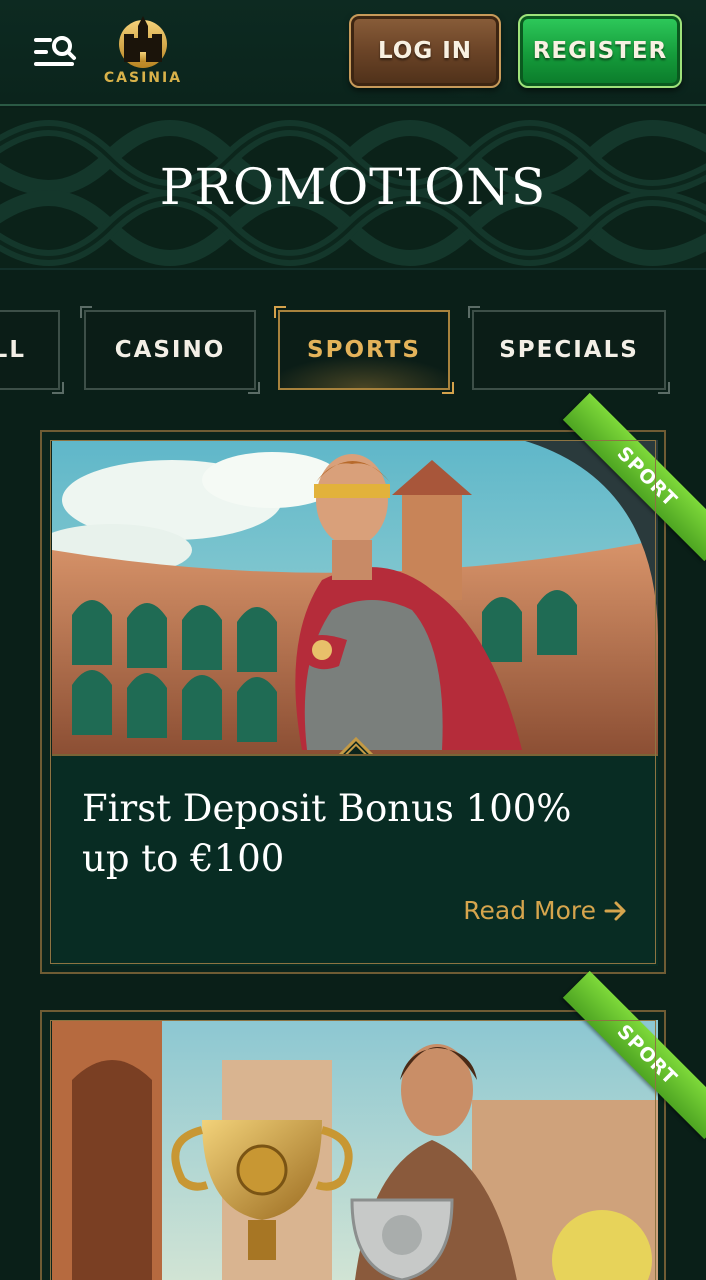 The width and height of the screenshot is (706, 1280). Describe the element at coordinates (13, 350) in the screenshot. I see `tab-label: ALL` at that location.